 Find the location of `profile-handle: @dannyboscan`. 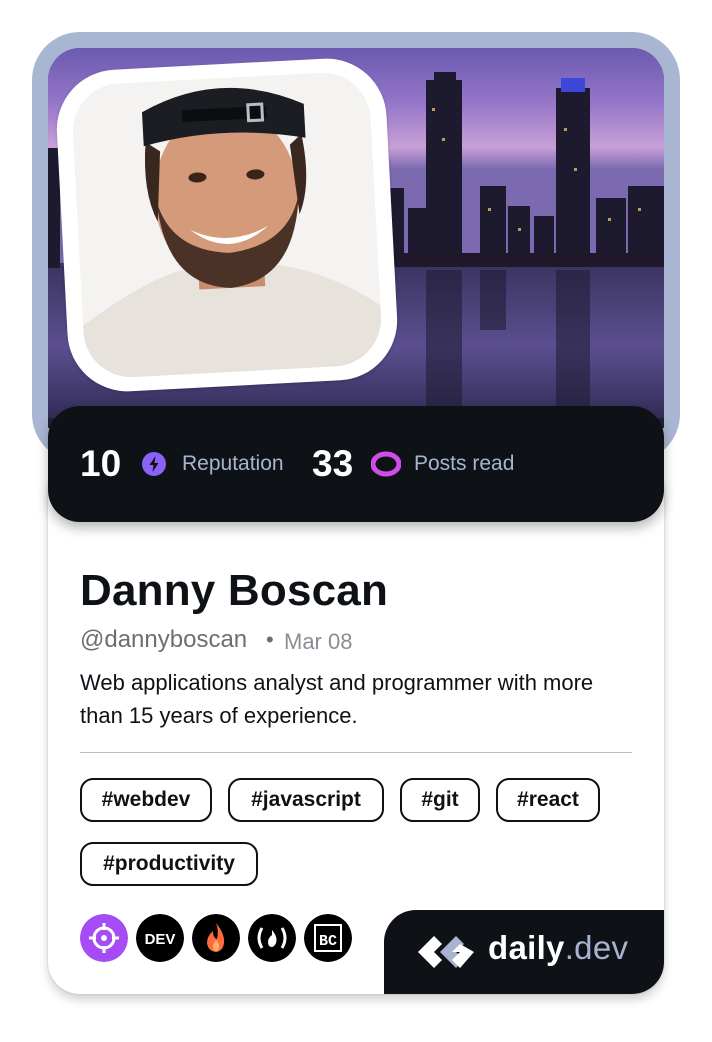

profile-handle: @dannyboscan is located at coordinates (164, 639).